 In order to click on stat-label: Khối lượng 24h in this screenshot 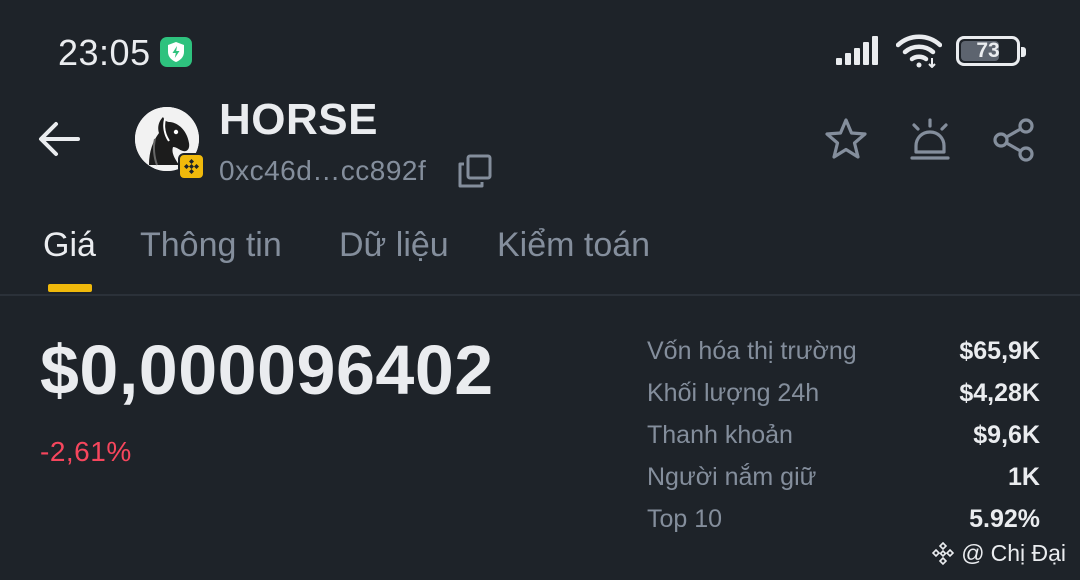, I will do `click(733, 392)`.